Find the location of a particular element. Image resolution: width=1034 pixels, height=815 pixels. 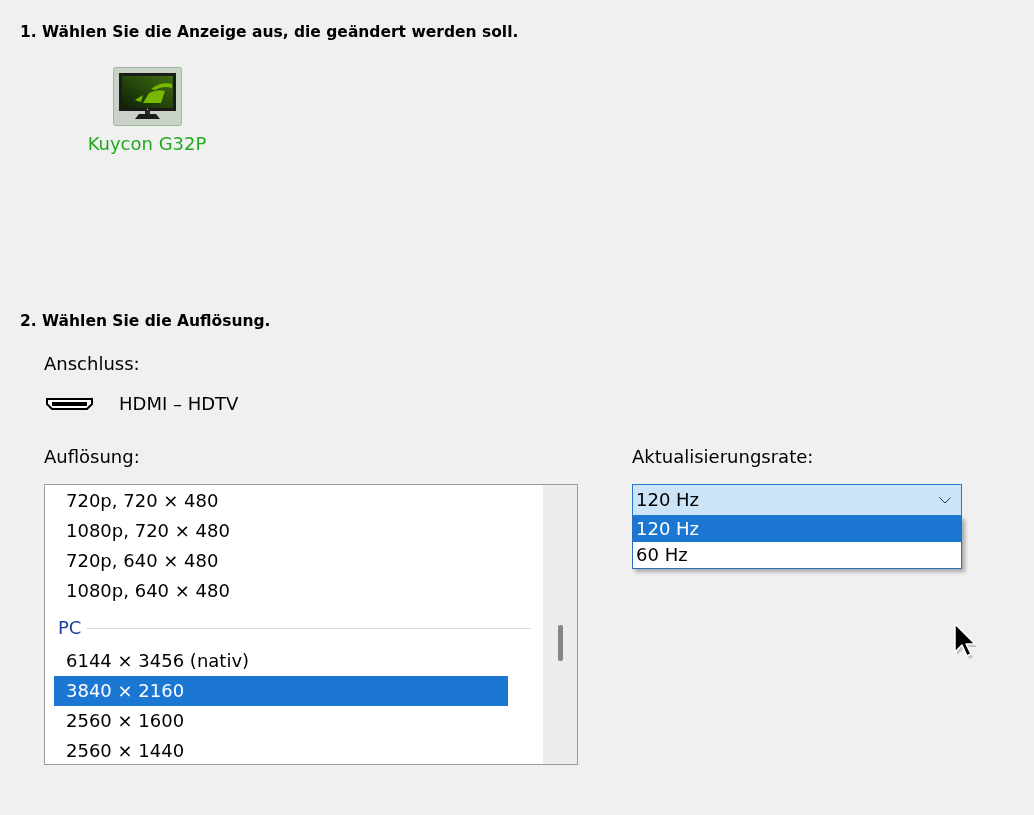

section-heading: 1. Wählen Sie die Anzeige aus, die geändert werden soll. is located at coordinates (269, 32).